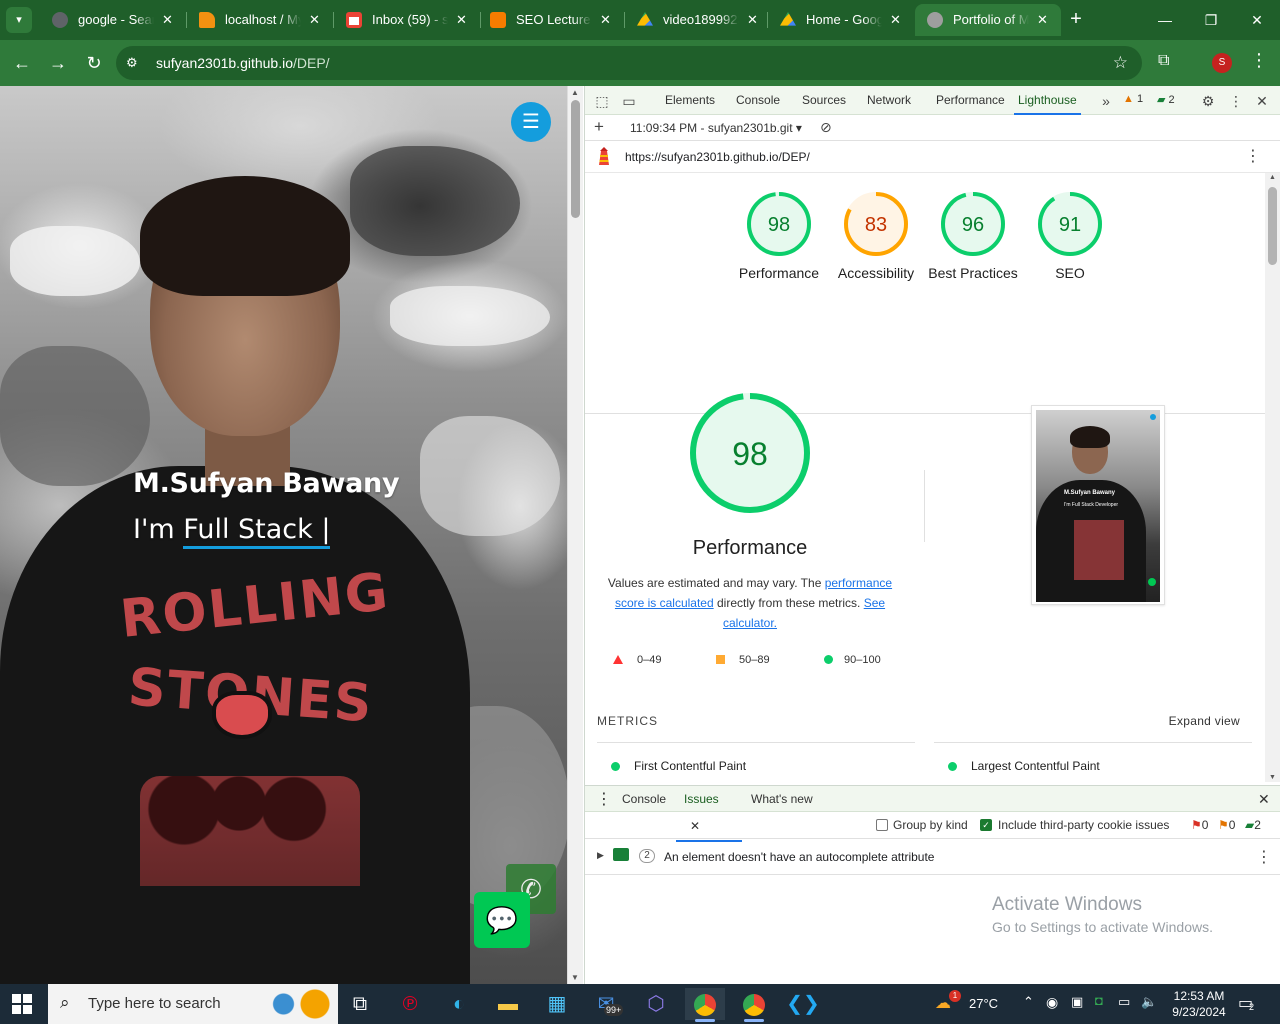  Describe the element at coordinates (1236, 101) in the screenshot. I see `customize-menu-icon: ⋮` at that location.